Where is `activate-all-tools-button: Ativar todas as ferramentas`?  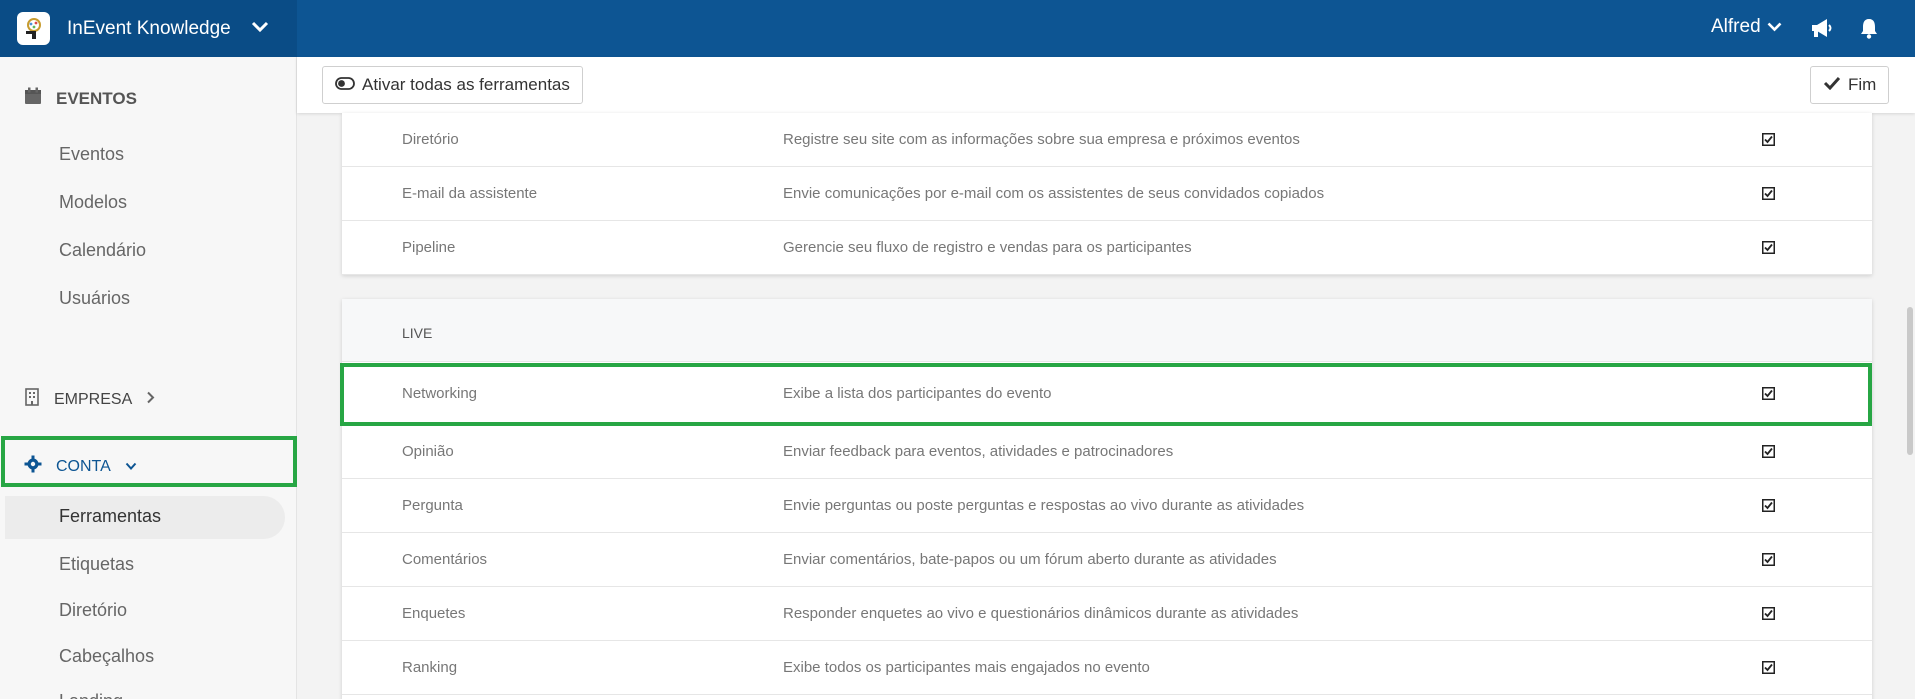
activate-all-tools-button: Ativar todas as ferramentas is located at coordinates (452, 85).